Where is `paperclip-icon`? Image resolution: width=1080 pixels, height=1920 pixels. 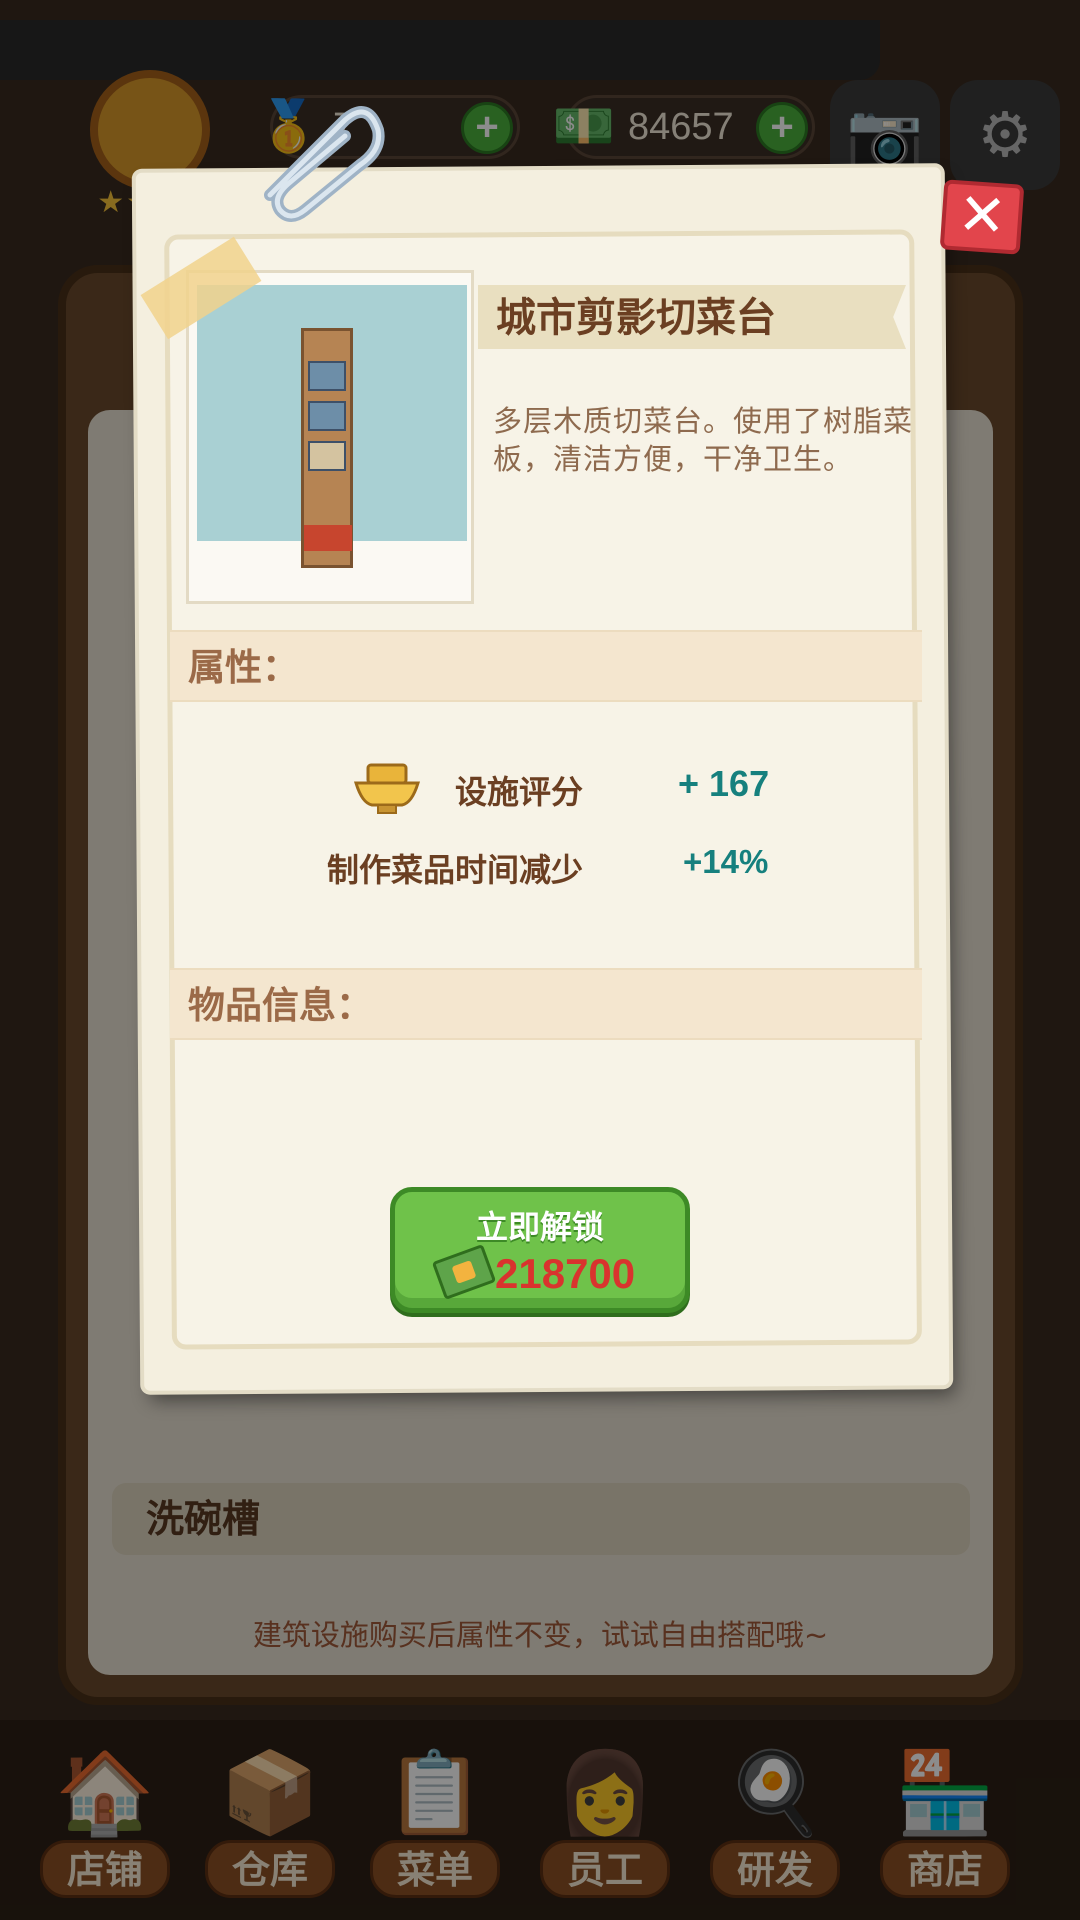
paperclip-icon is located at coordinates (324, 164).